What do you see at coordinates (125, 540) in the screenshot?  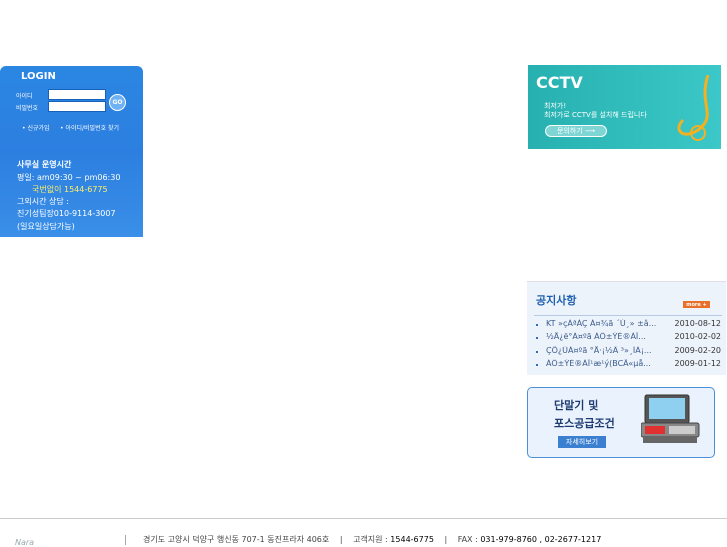 I see `footer-separator` at bounding box center [125, 540].